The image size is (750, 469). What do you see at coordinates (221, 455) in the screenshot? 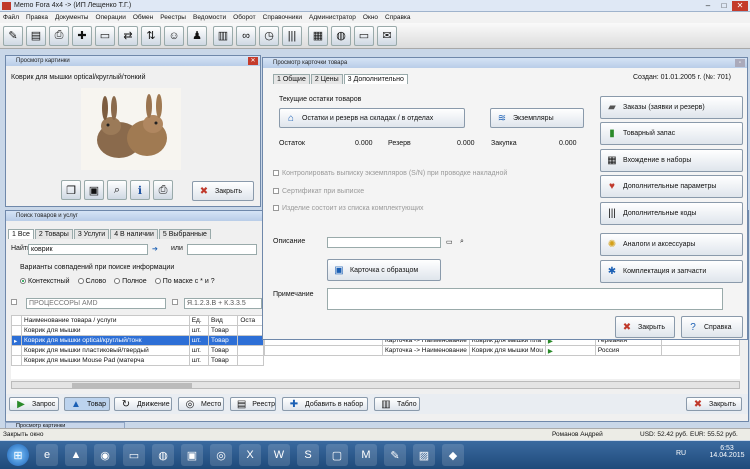
I see `chrome-icon: ◎` at bounding box center [221, 455].